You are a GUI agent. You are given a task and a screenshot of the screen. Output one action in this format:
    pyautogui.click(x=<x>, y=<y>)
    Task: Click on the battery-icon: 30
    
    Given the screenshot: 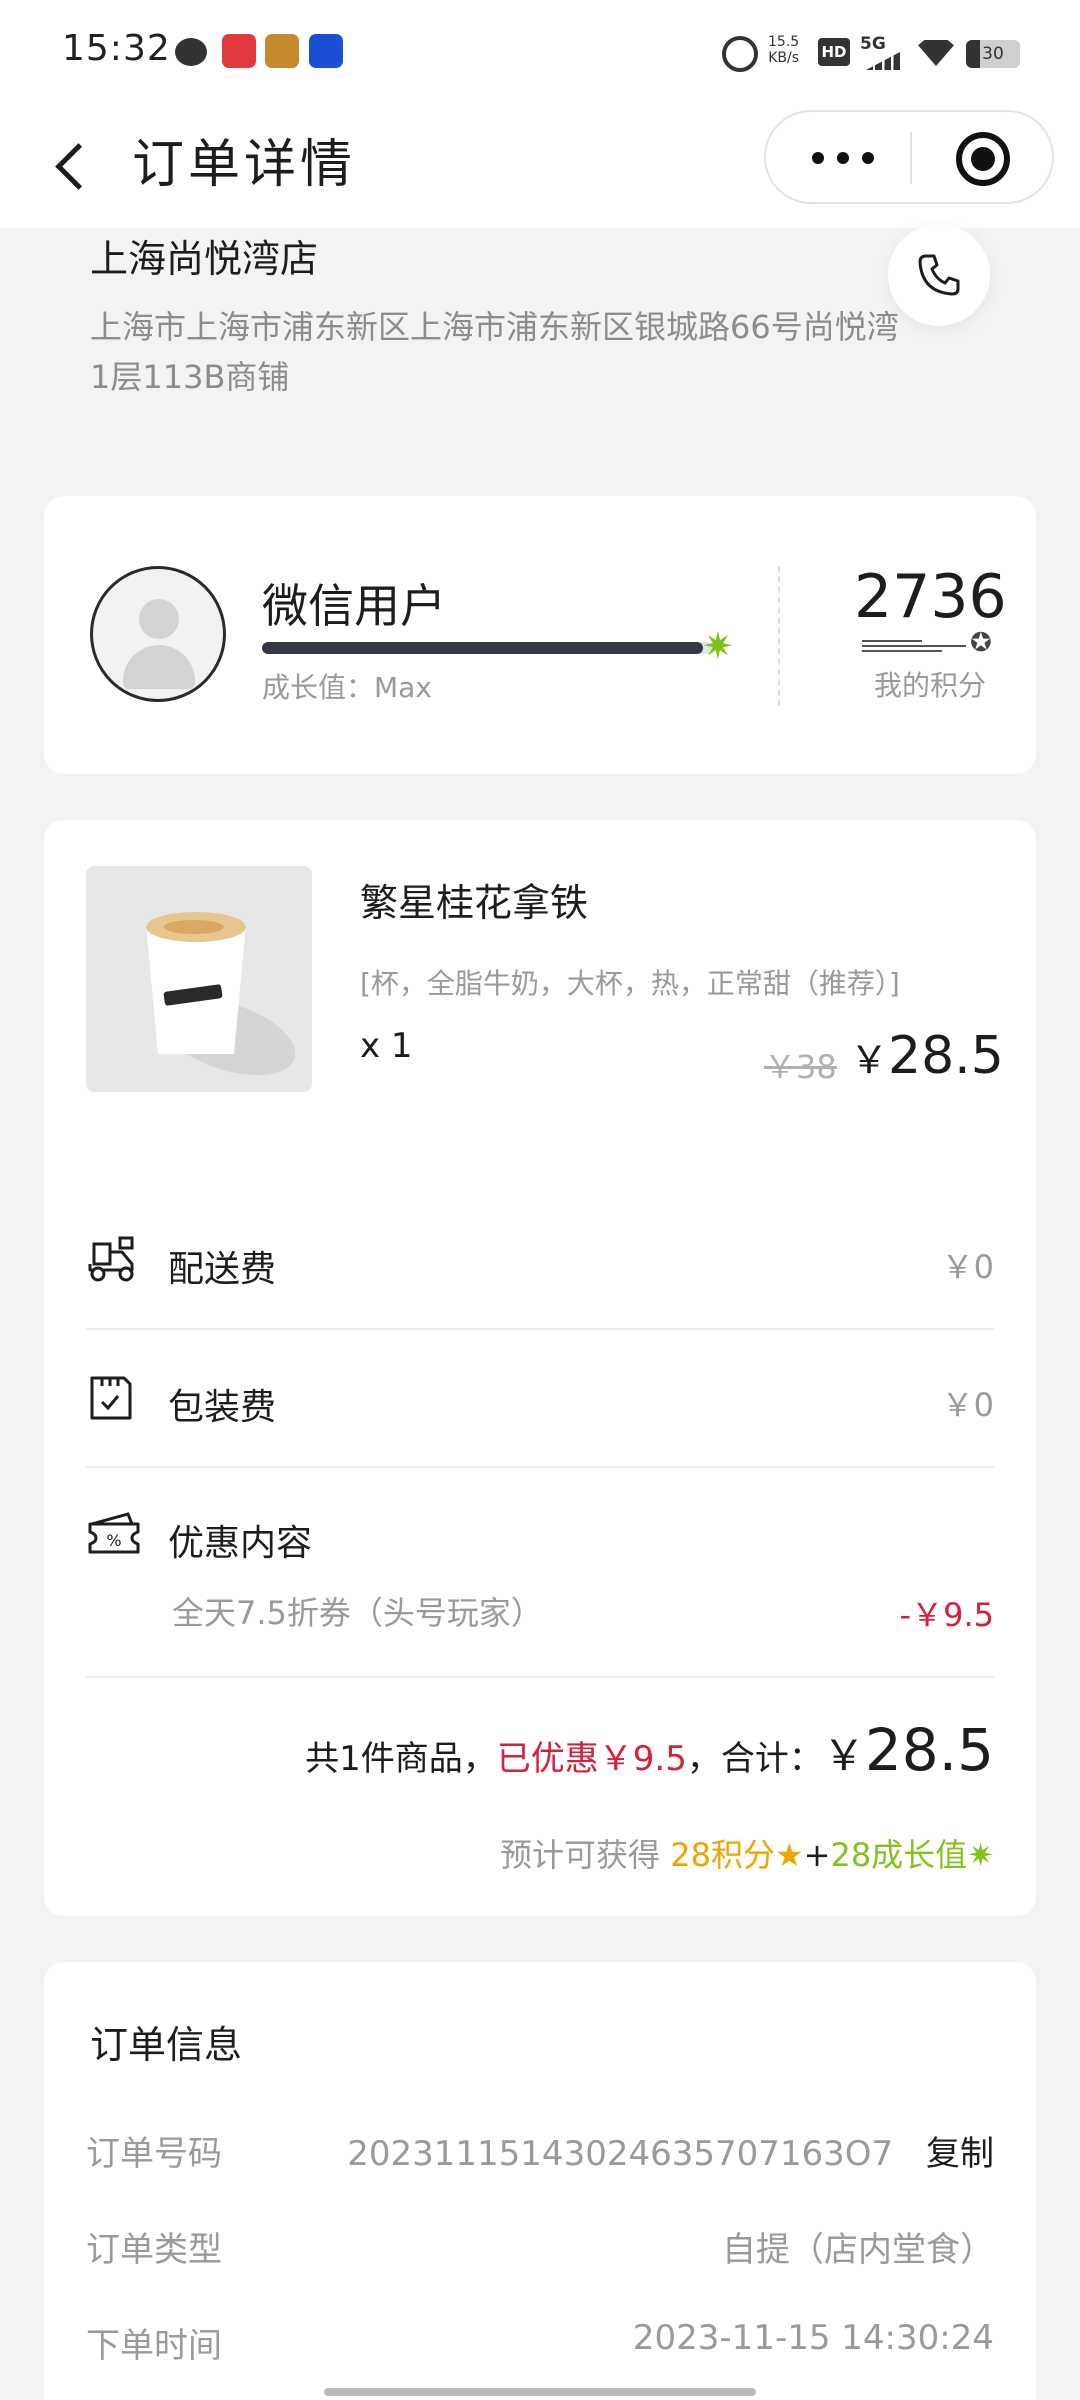 What is the action you would take?
    pyautogui.click(x=993, y=54)
    